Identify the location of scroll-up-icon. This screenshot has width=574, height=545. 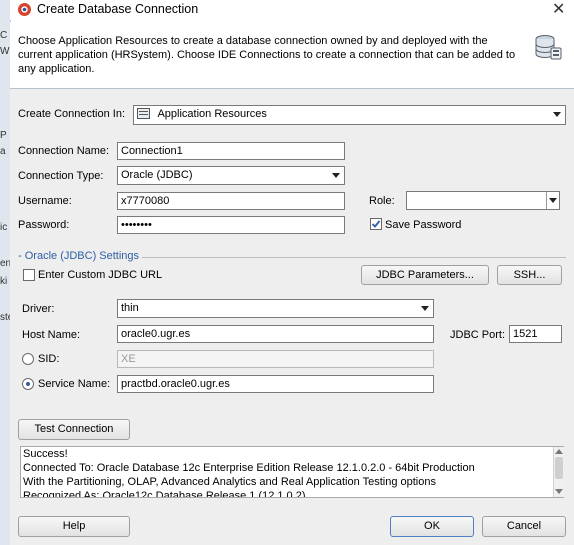
(559, 451).